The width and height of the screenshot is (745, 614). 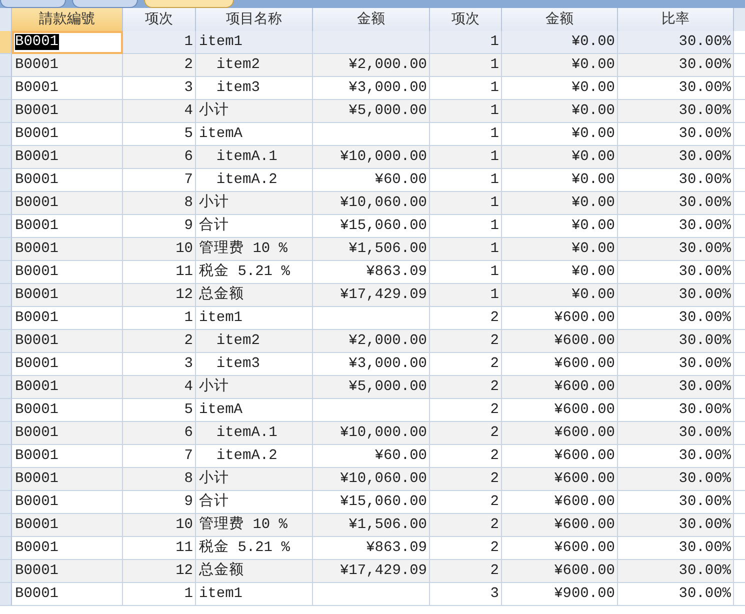 What do you see at coordinates (159, 249) in the screenshot?
I see `table-cell: 10` at bounding box center [159, 249].